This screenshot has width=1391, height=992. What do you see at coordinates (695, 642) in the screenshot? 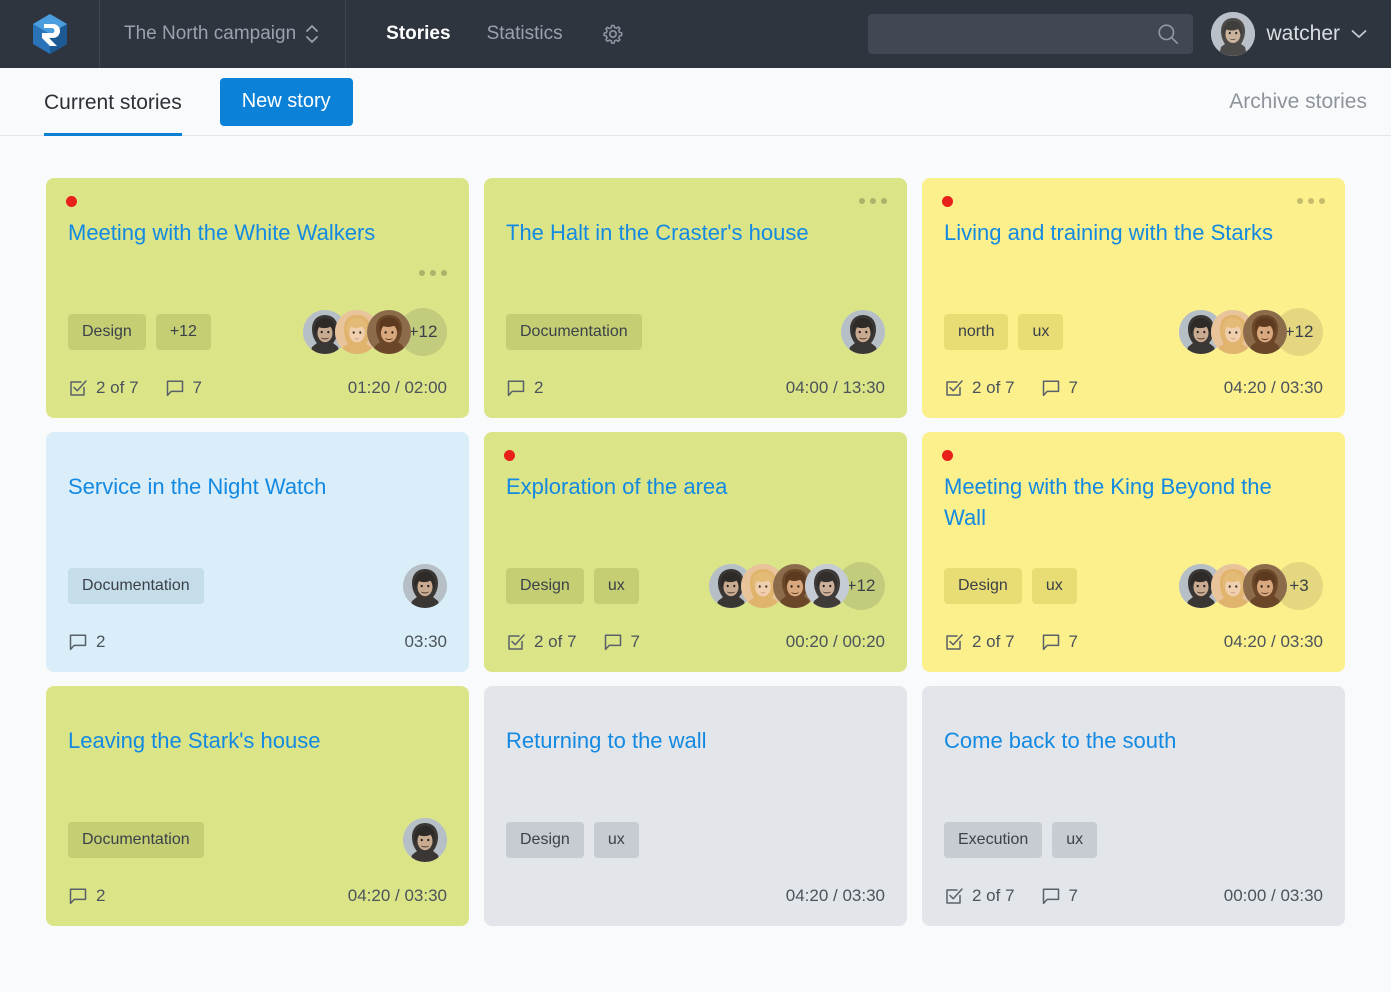
I see `card-footer: 2 of 7 7 00:20 / 00:20` at bounding box center [695, 642].